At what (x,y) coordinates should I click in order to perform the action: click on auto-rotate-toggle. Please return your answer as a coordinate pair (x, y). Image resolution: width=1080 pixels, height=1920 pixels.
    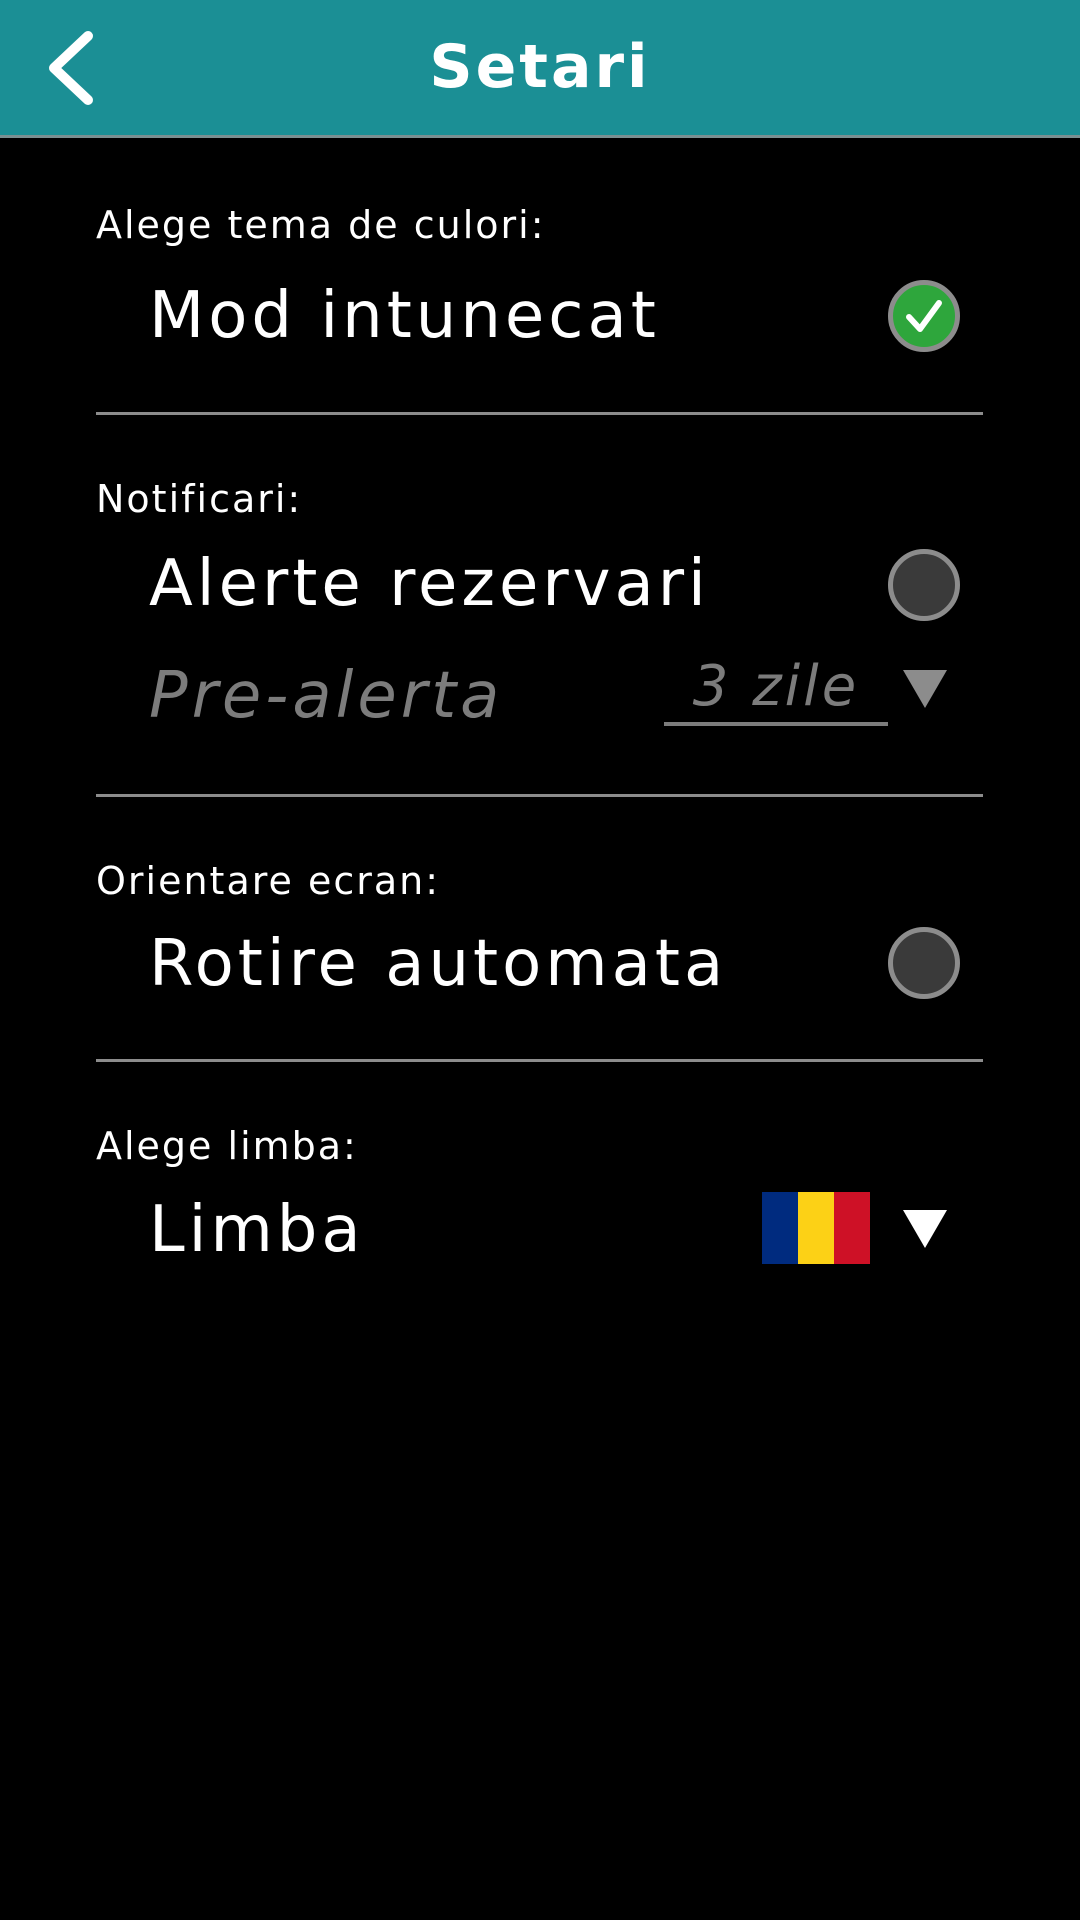
    Looking at the image, I should click on (924, 963).